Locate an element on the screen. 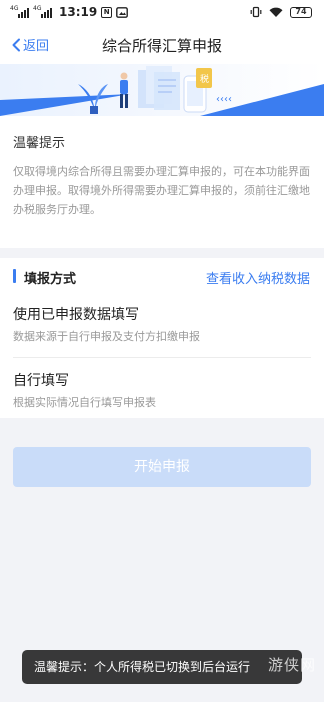 This screenshot has height=702, width=324. signal-icon-2: 4G is located at coordinates (42, 11).